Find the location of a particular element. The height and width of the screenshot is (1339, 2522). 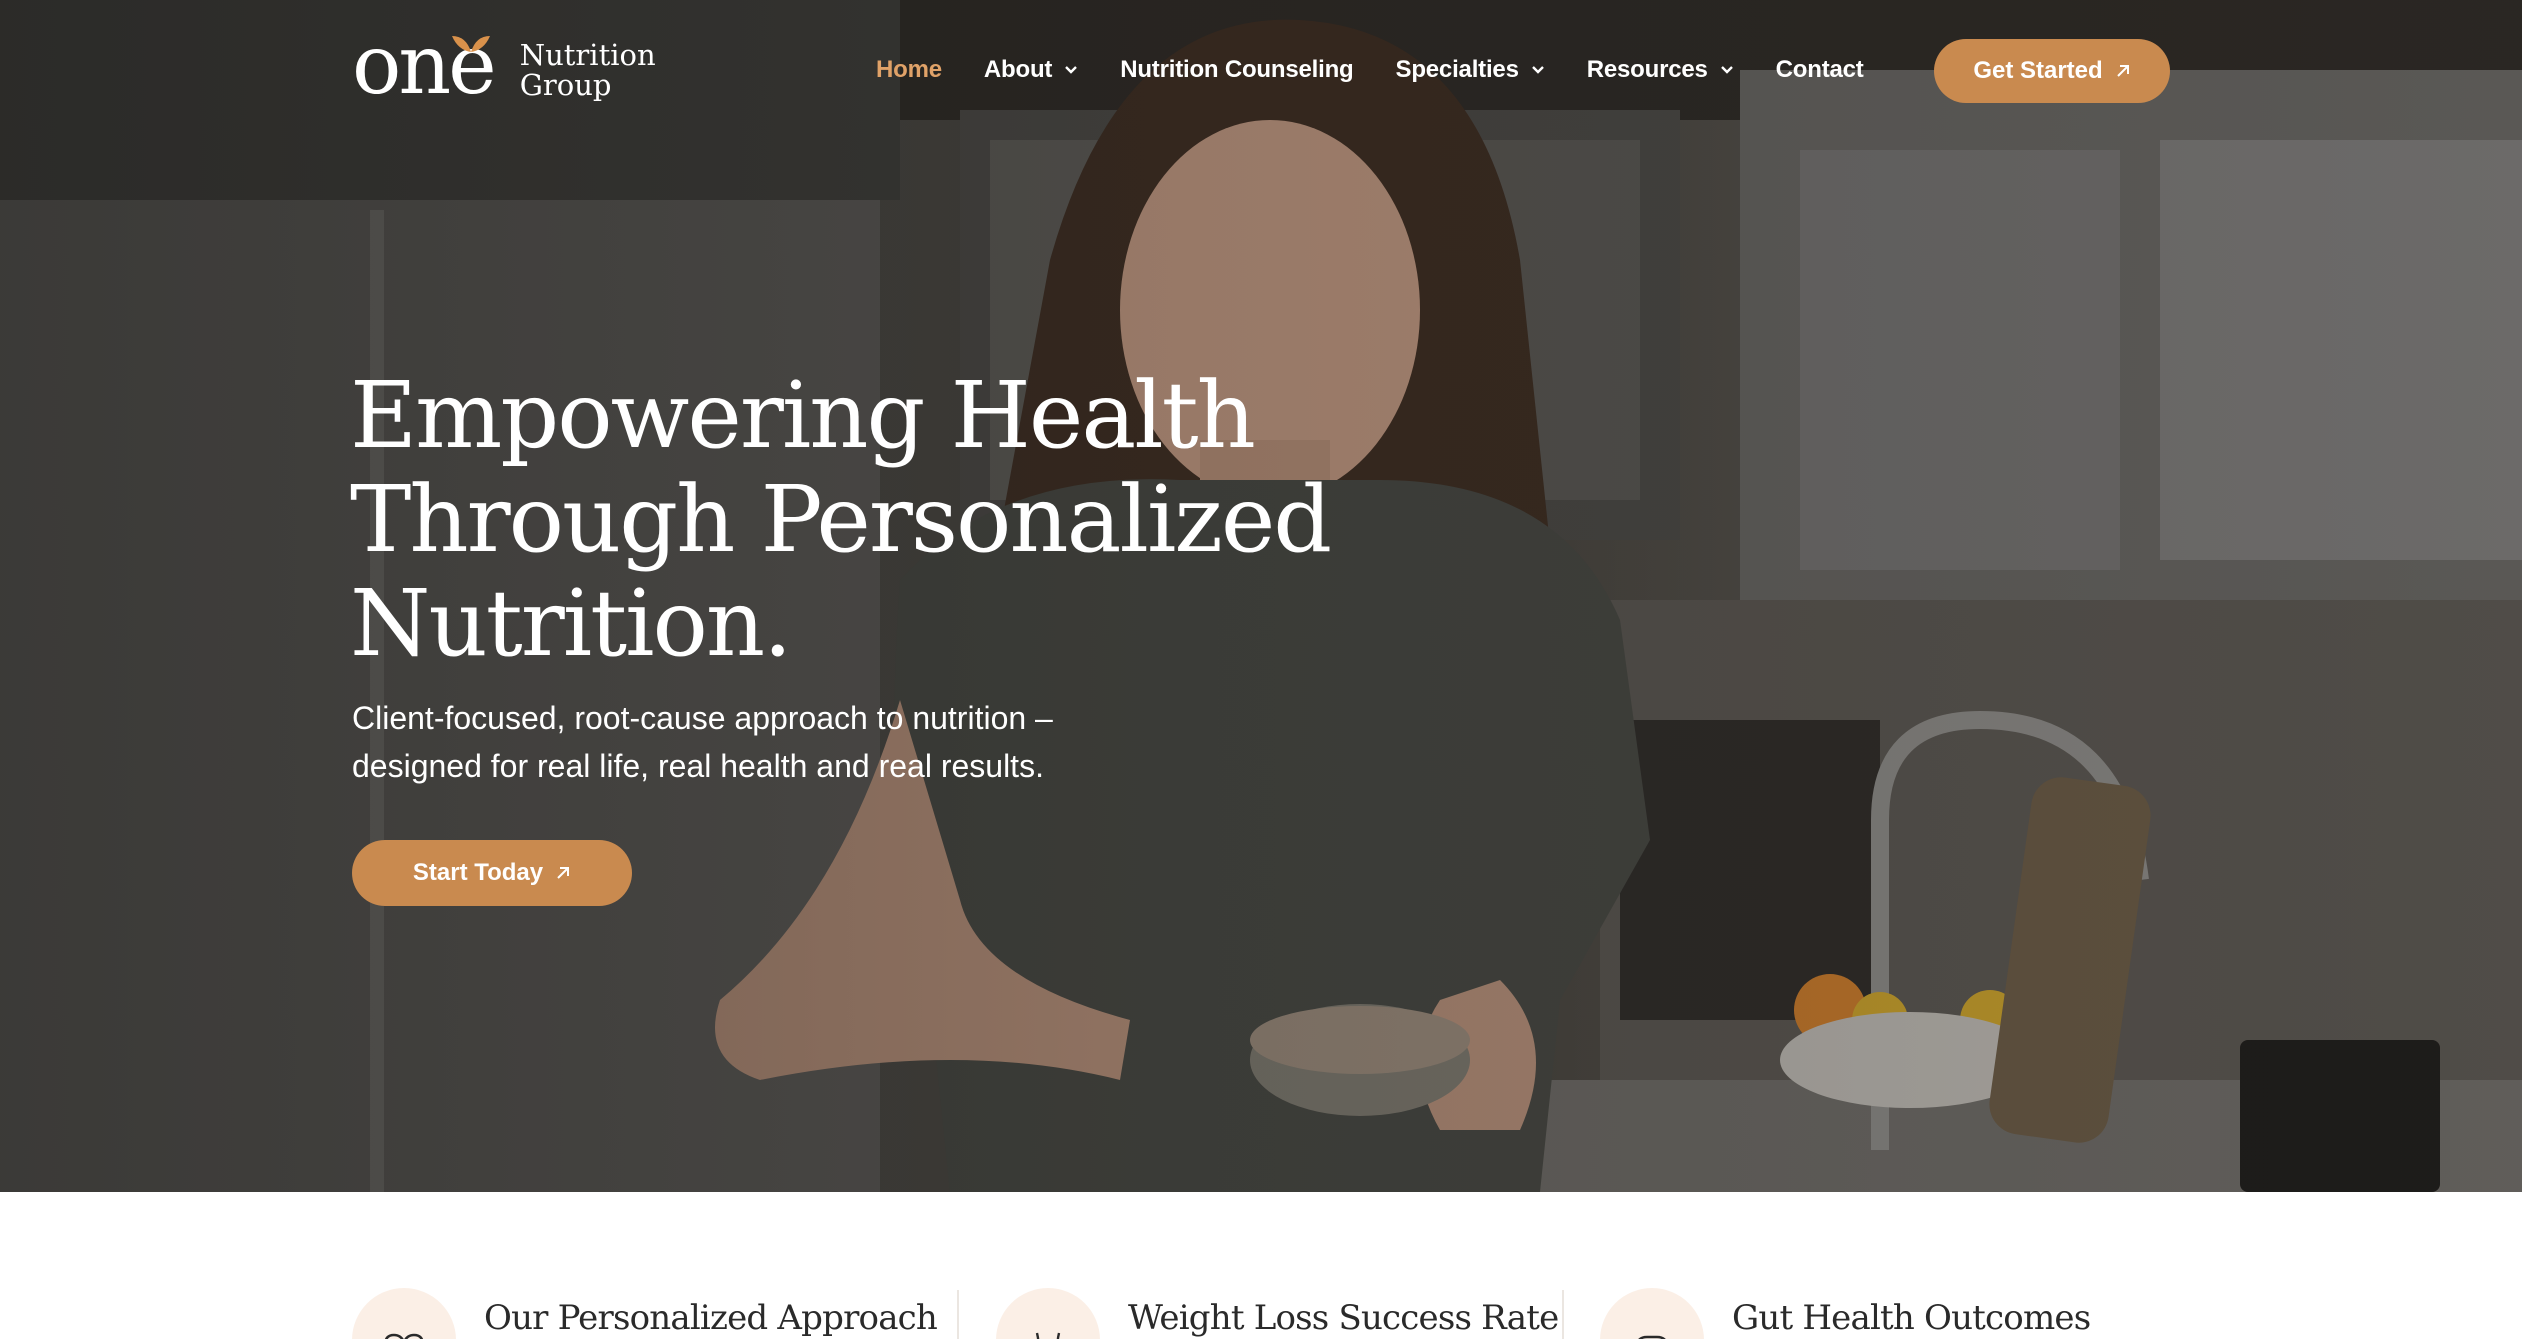

feature-personalized-approach: Our Personalized Approach is located at coordinates (645, 1313).